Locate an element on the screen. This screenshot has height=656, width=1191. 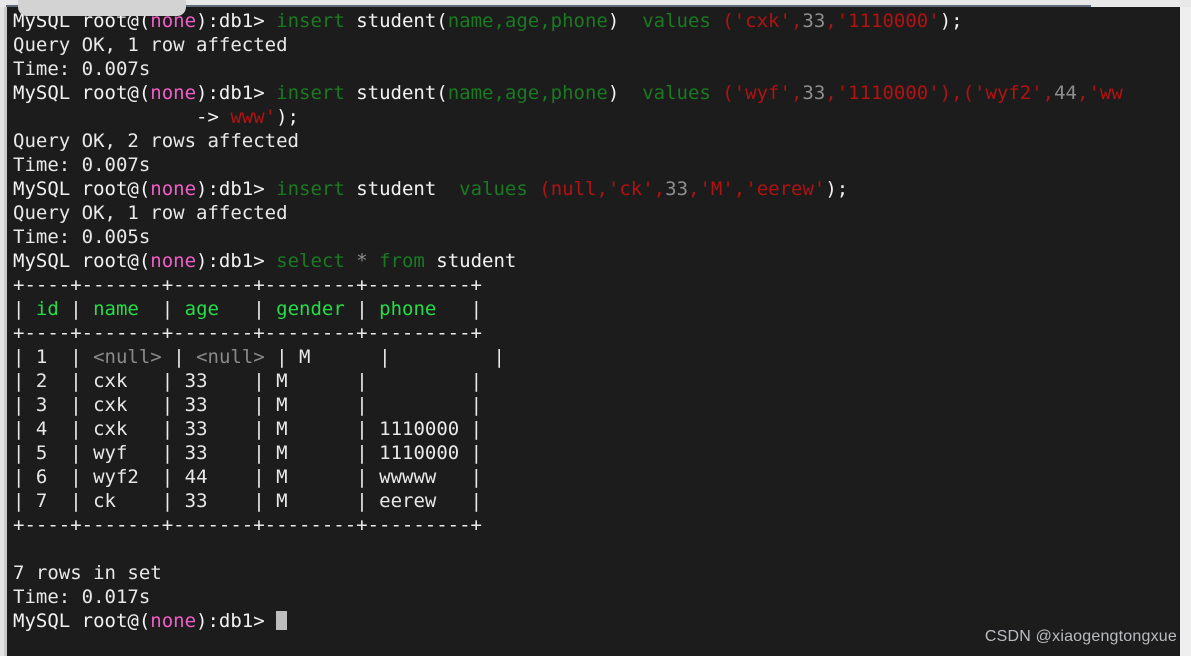
window-right-edge is located at coordinates (1185, 331).